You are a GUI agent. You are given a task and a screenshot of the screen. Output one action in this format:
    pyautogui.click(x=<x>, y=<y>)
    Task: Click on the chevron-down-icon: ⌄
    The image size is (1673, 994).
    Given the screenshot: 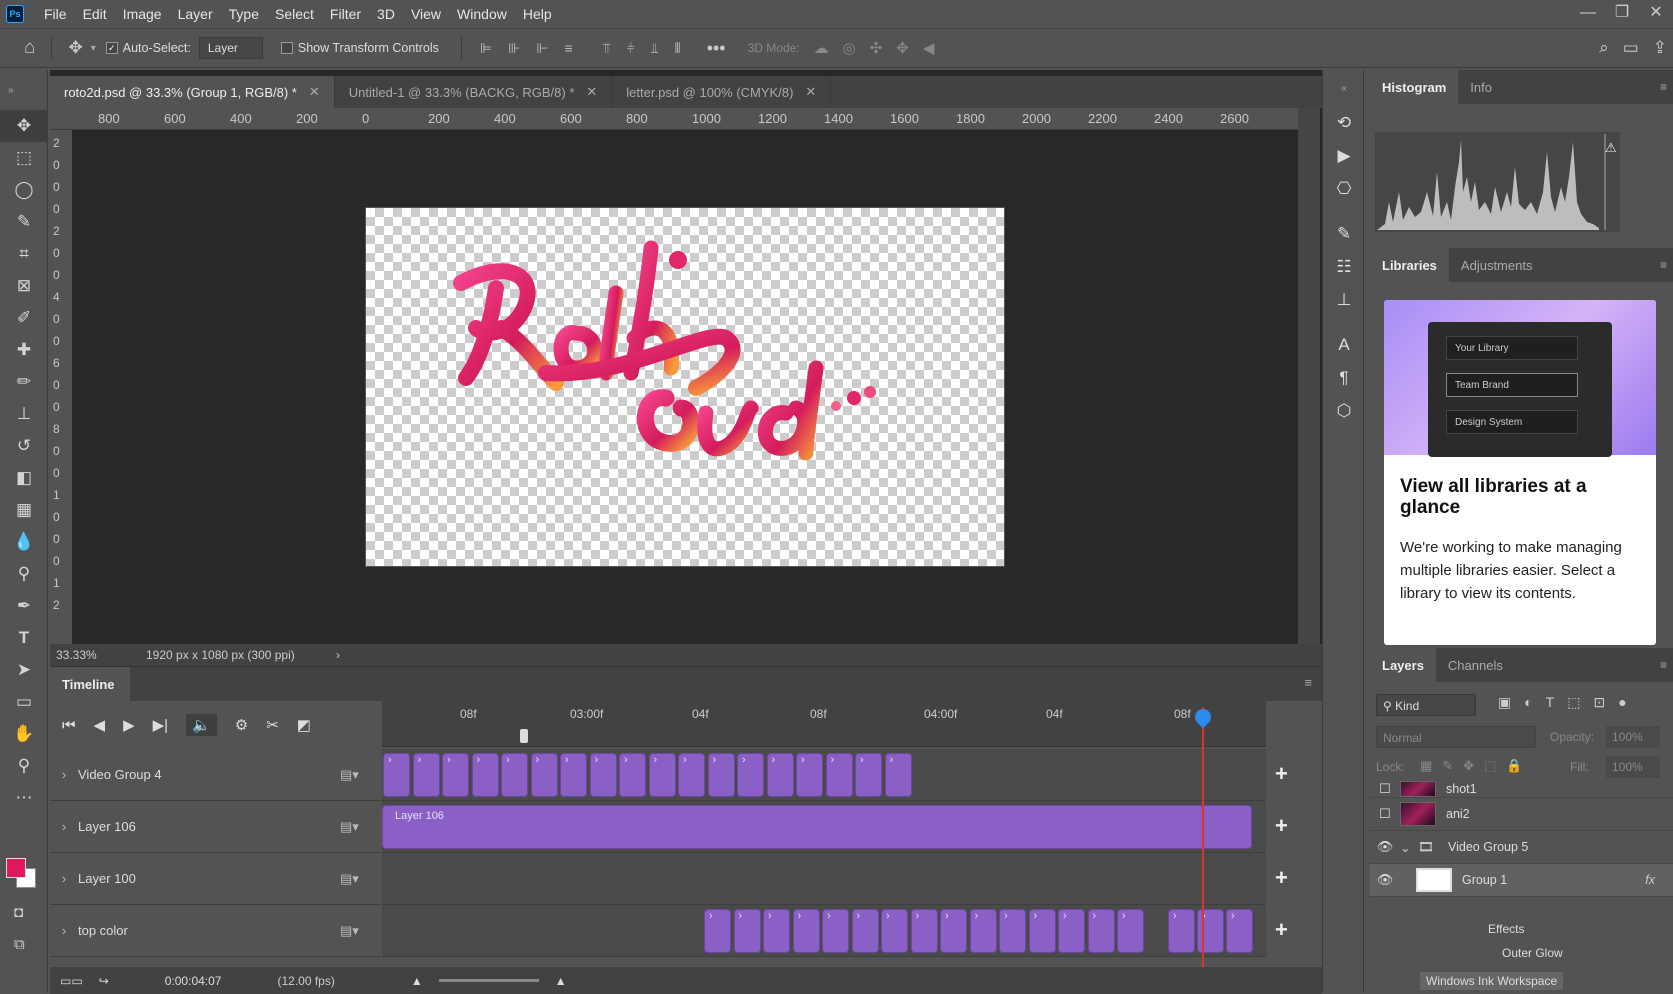 What is the action you would take?
    pyautogui.click(x=1409, y=847)
    